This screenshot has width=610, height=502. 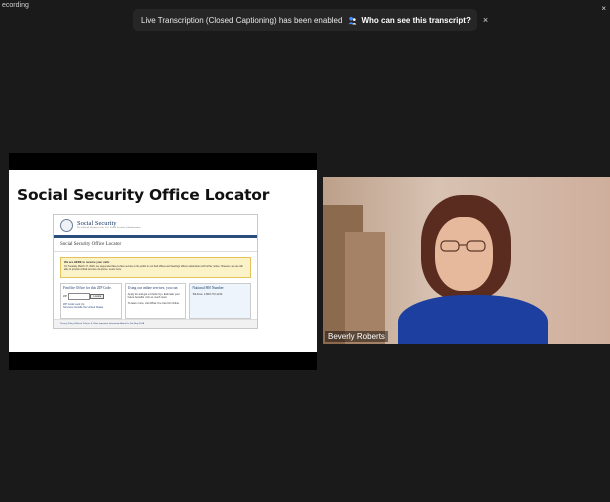 What do you see at coordinates (208, 288) in the screenshot?
I see `national-heading: National 800 Number` at bounding box center [208, 288].